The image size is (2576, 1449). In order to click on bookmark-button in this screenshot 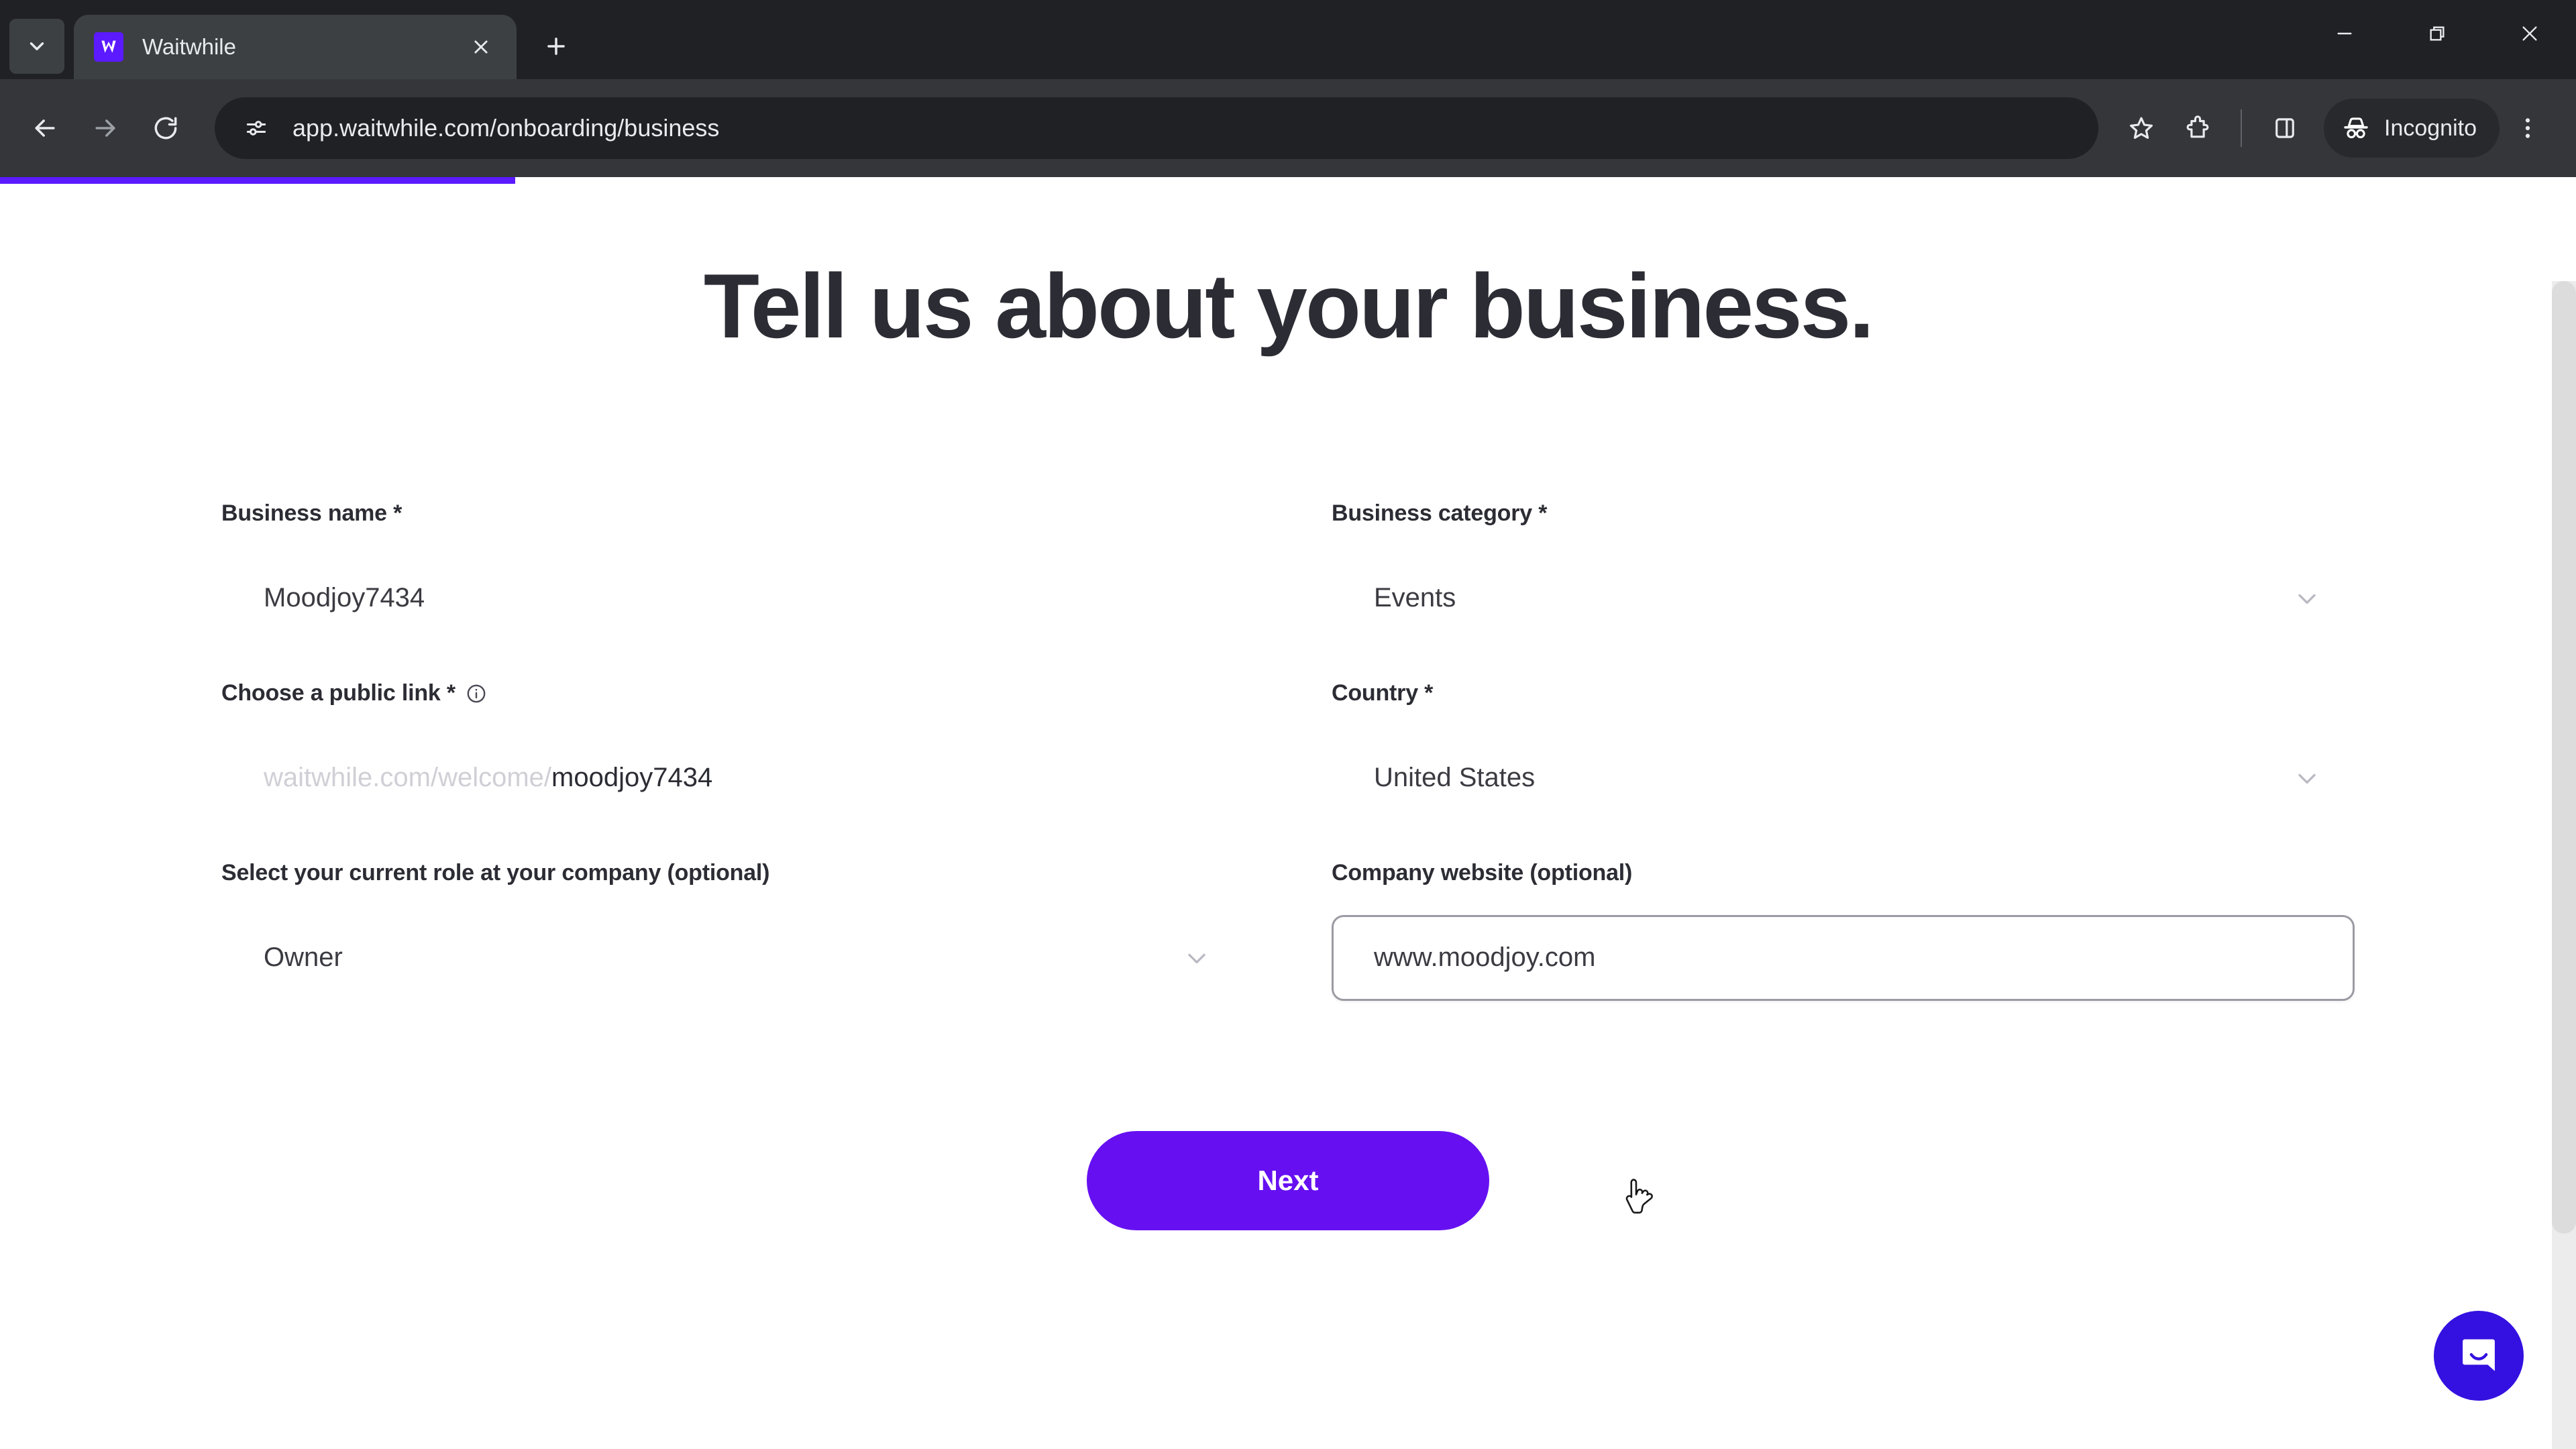, I will do `click(2141, 128)`.